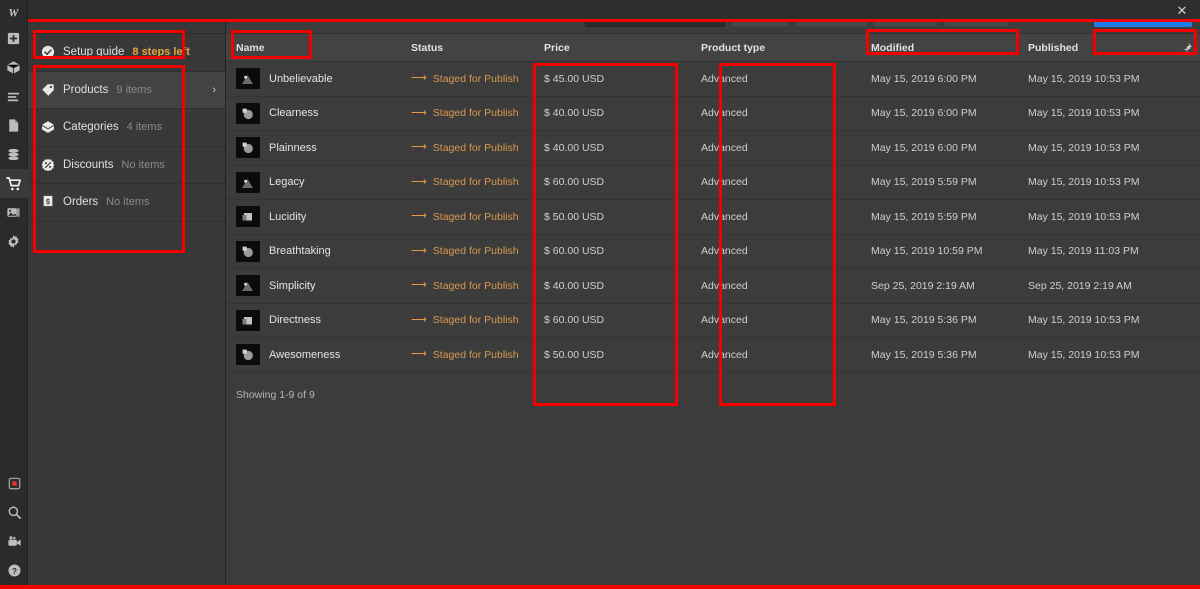 Image resolution: width=1200 pixels, height=589 pixels. What do you see at coordinates (927, 251) in the screenshot?
I see `product-modified-cell: May 15, 2019 10:59 PM` at bounding box center [927, 251].